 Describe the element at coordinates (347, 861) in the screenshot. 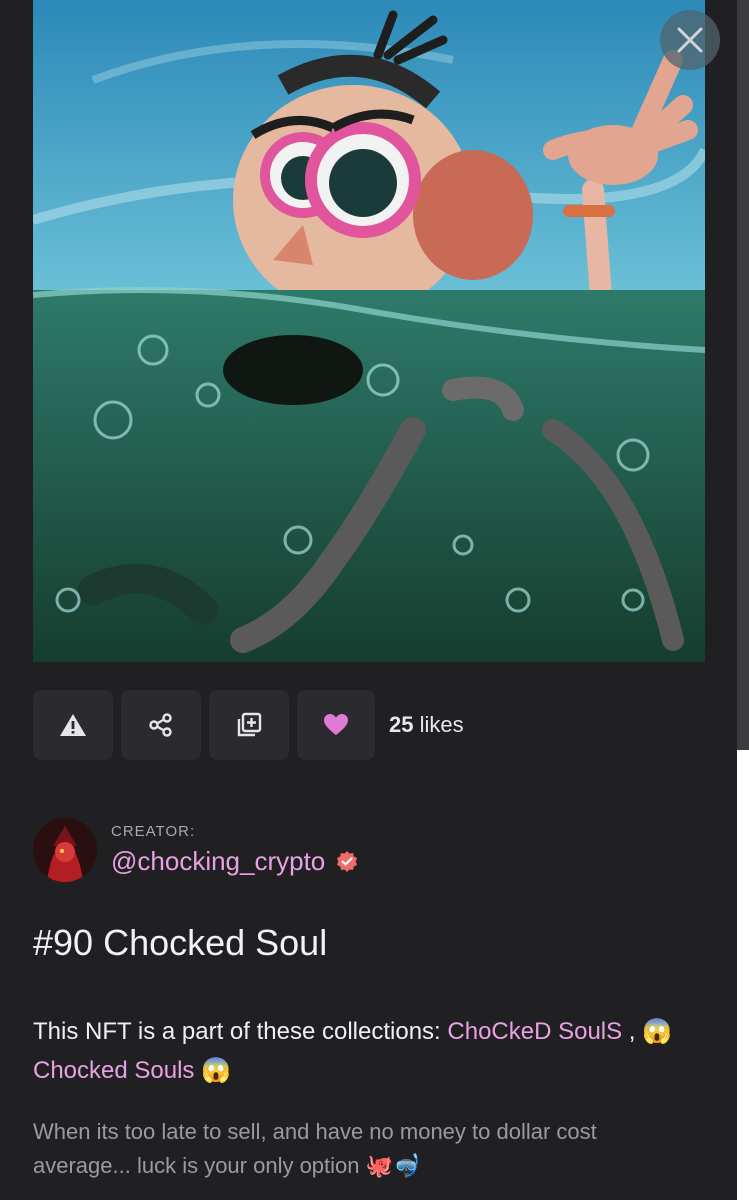

I see `verified-icon` at that location.